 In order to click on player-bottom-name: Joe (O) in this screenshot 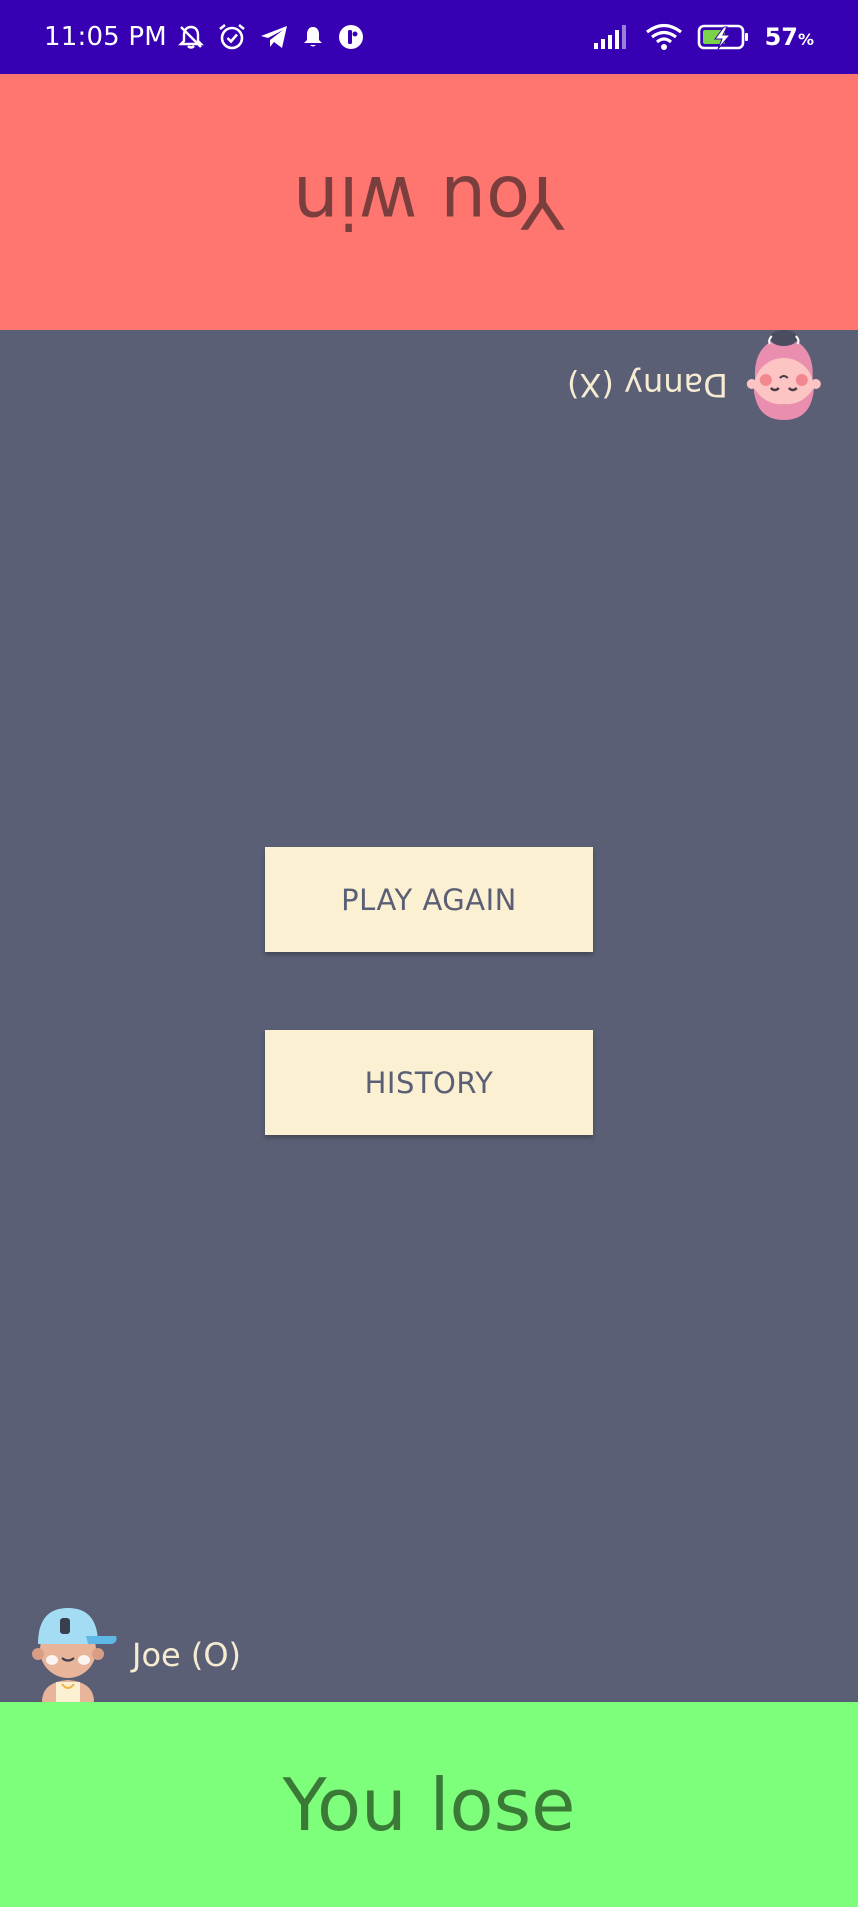, I will do `click(187, 1655)`.